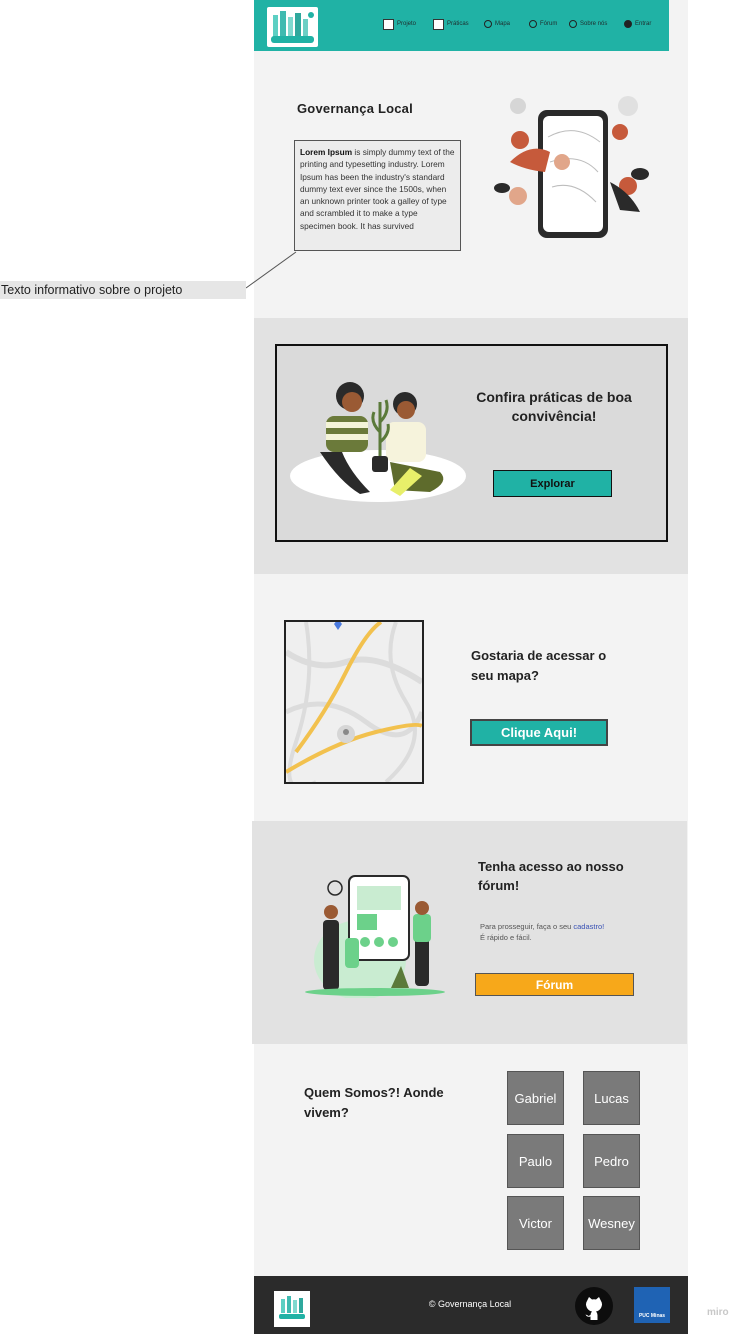 This screenshot has width=749, height=1334. I want to click on footer-logo, so click(292, 1309).